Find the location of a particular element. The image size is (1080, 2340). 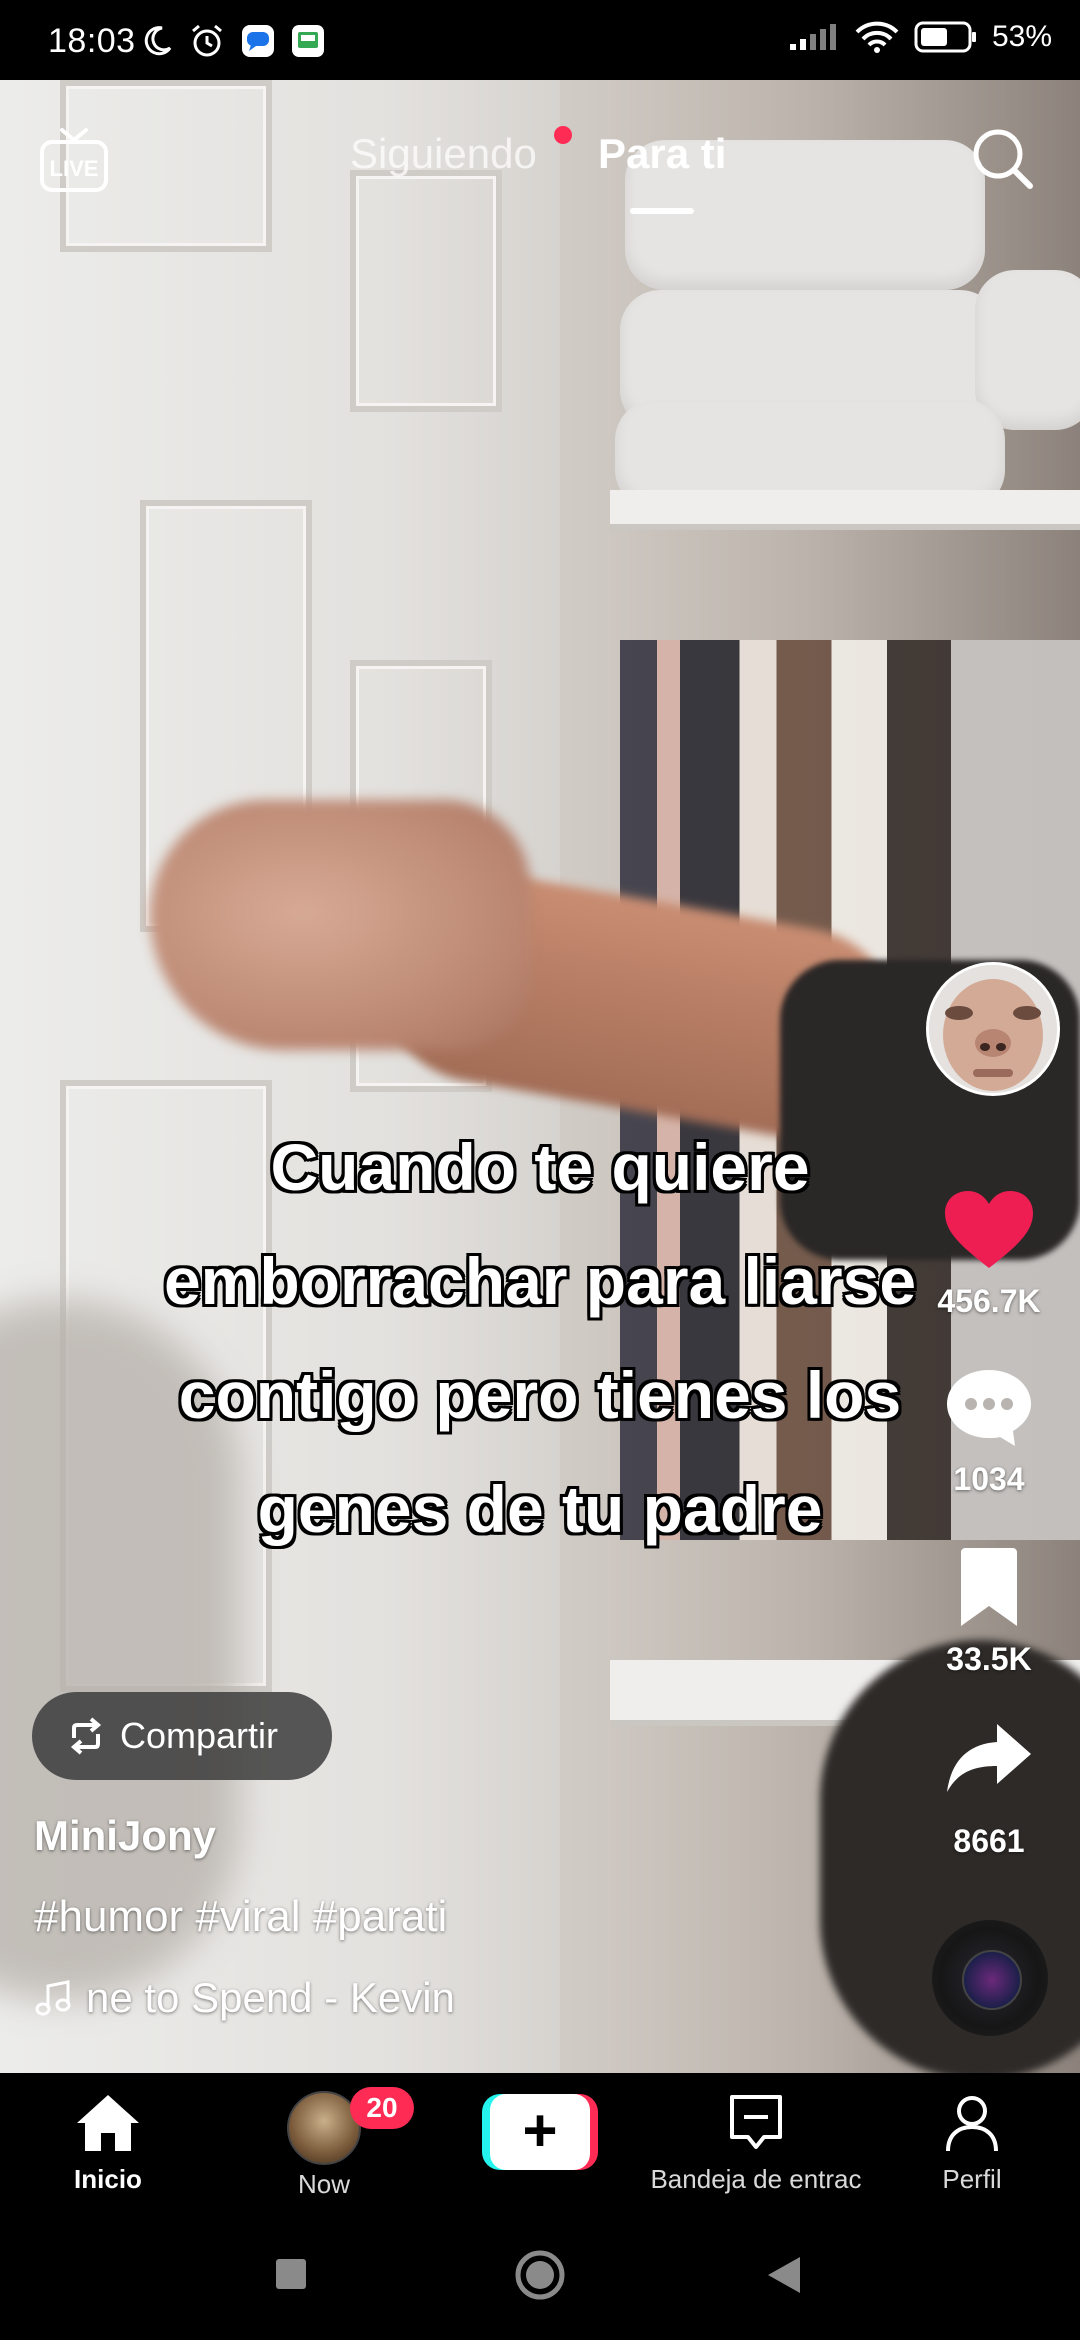

tab-perfil: Perfil is located at coordinates (972, 2143).